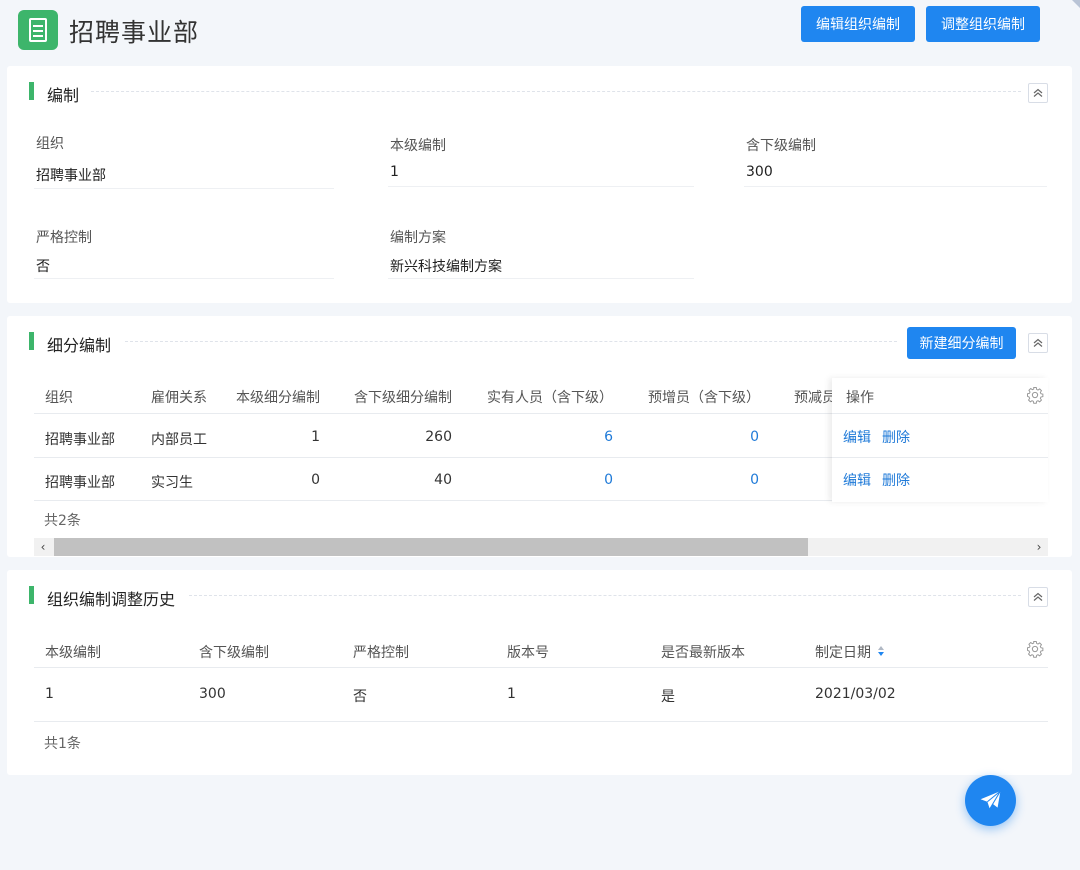 Image resolution: width=1080 pixels, height=870 pixels. What do you see at coordinates (59, 398) in the screenshot?
I see `column-header-org: 组织` at bounding box center [59, 398].